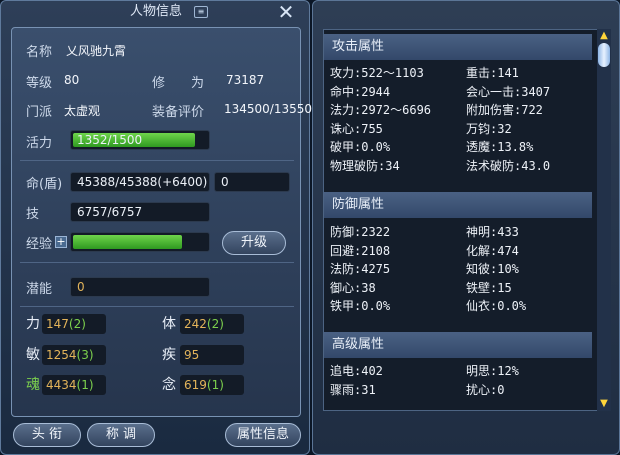 This screenshot has height=455, width=620. I want to click on scroll-thumb, so click(604, 55).